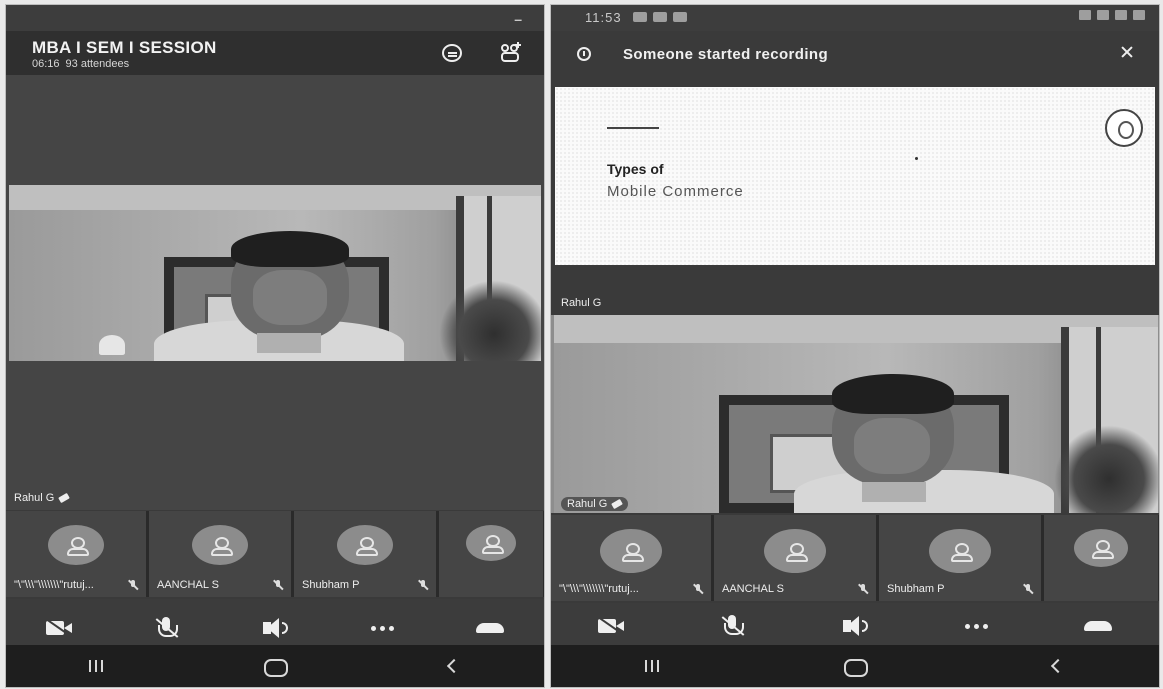 This screenshot has width=1163, height=689. I want to click on close-icon, so click(1127, 53).